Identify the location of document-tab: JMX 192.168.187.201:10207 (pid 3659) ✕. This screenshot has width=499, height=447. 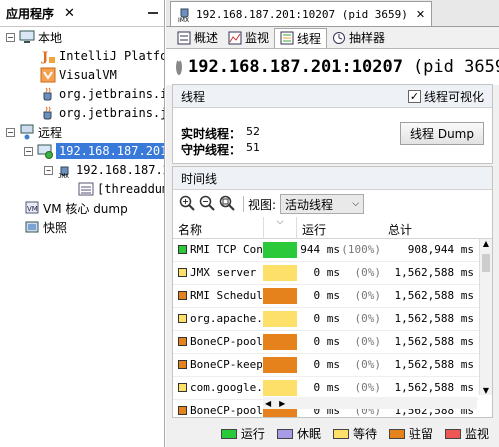
(301, 13).